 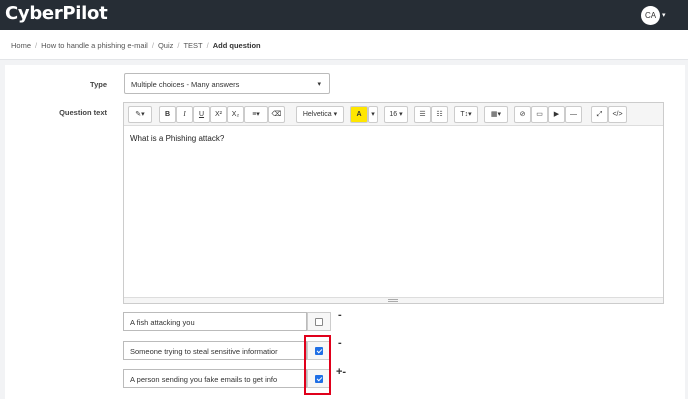 I want to click on table-icon: ▦▾, so click(x=496, y=114).